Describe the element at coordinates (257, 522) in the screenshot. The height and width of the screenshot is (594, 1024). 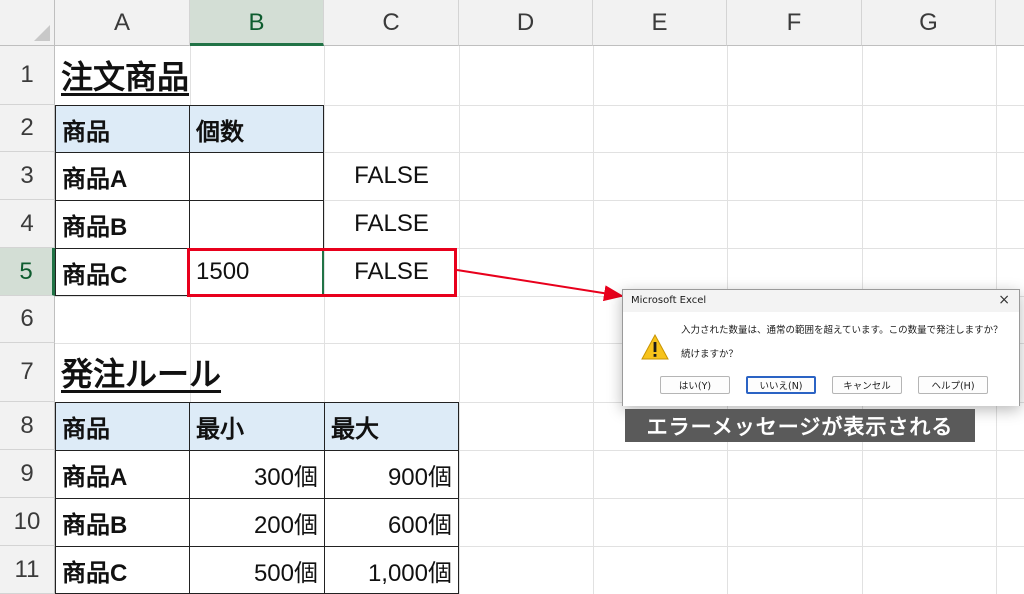
I see `rule-min-cell: 200個` at that location.